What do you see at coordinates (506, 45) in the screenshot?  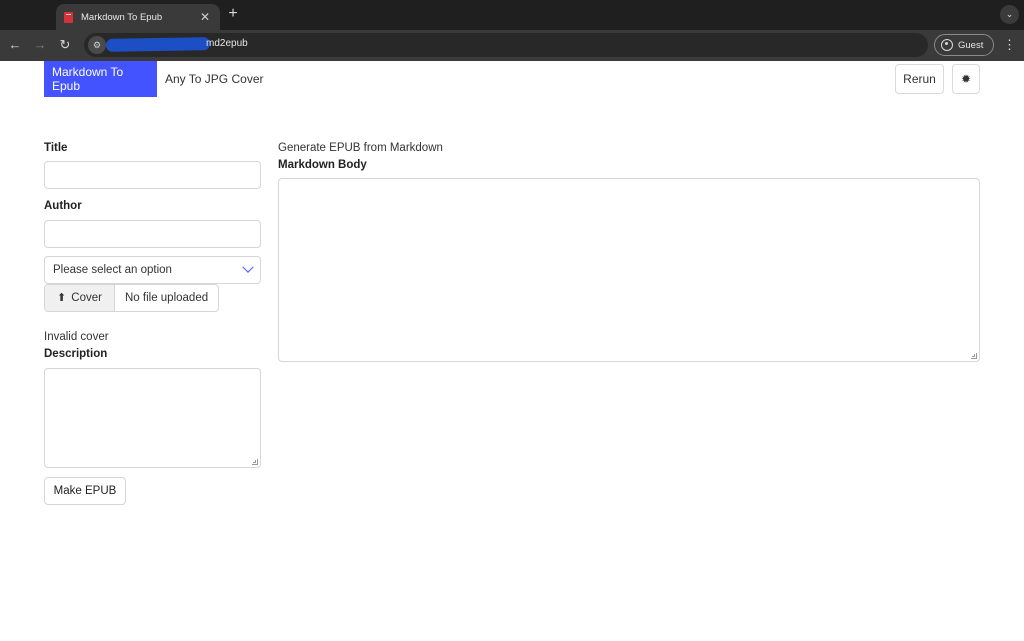 I see `address-bar: ⚙ md2epub` at bounding box center [506, 45].